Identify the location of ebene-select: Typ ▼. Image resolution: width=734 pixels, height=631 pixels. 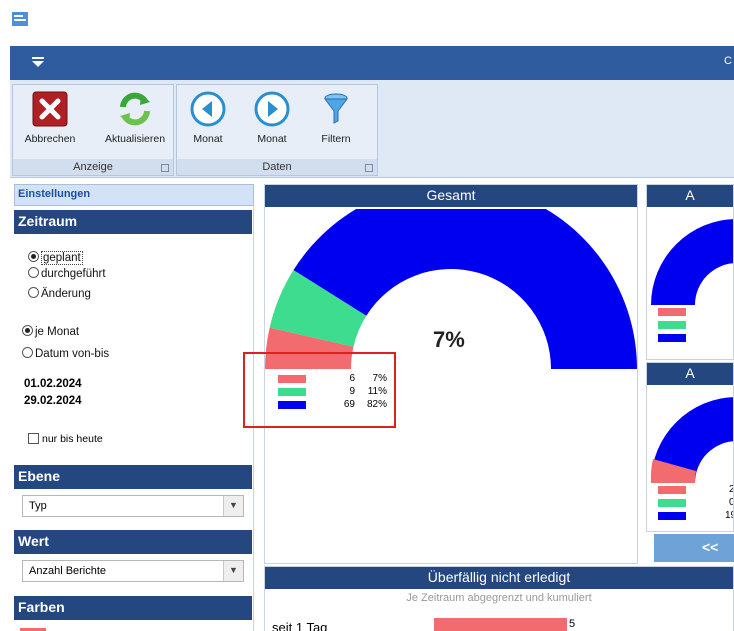
(133, 506).